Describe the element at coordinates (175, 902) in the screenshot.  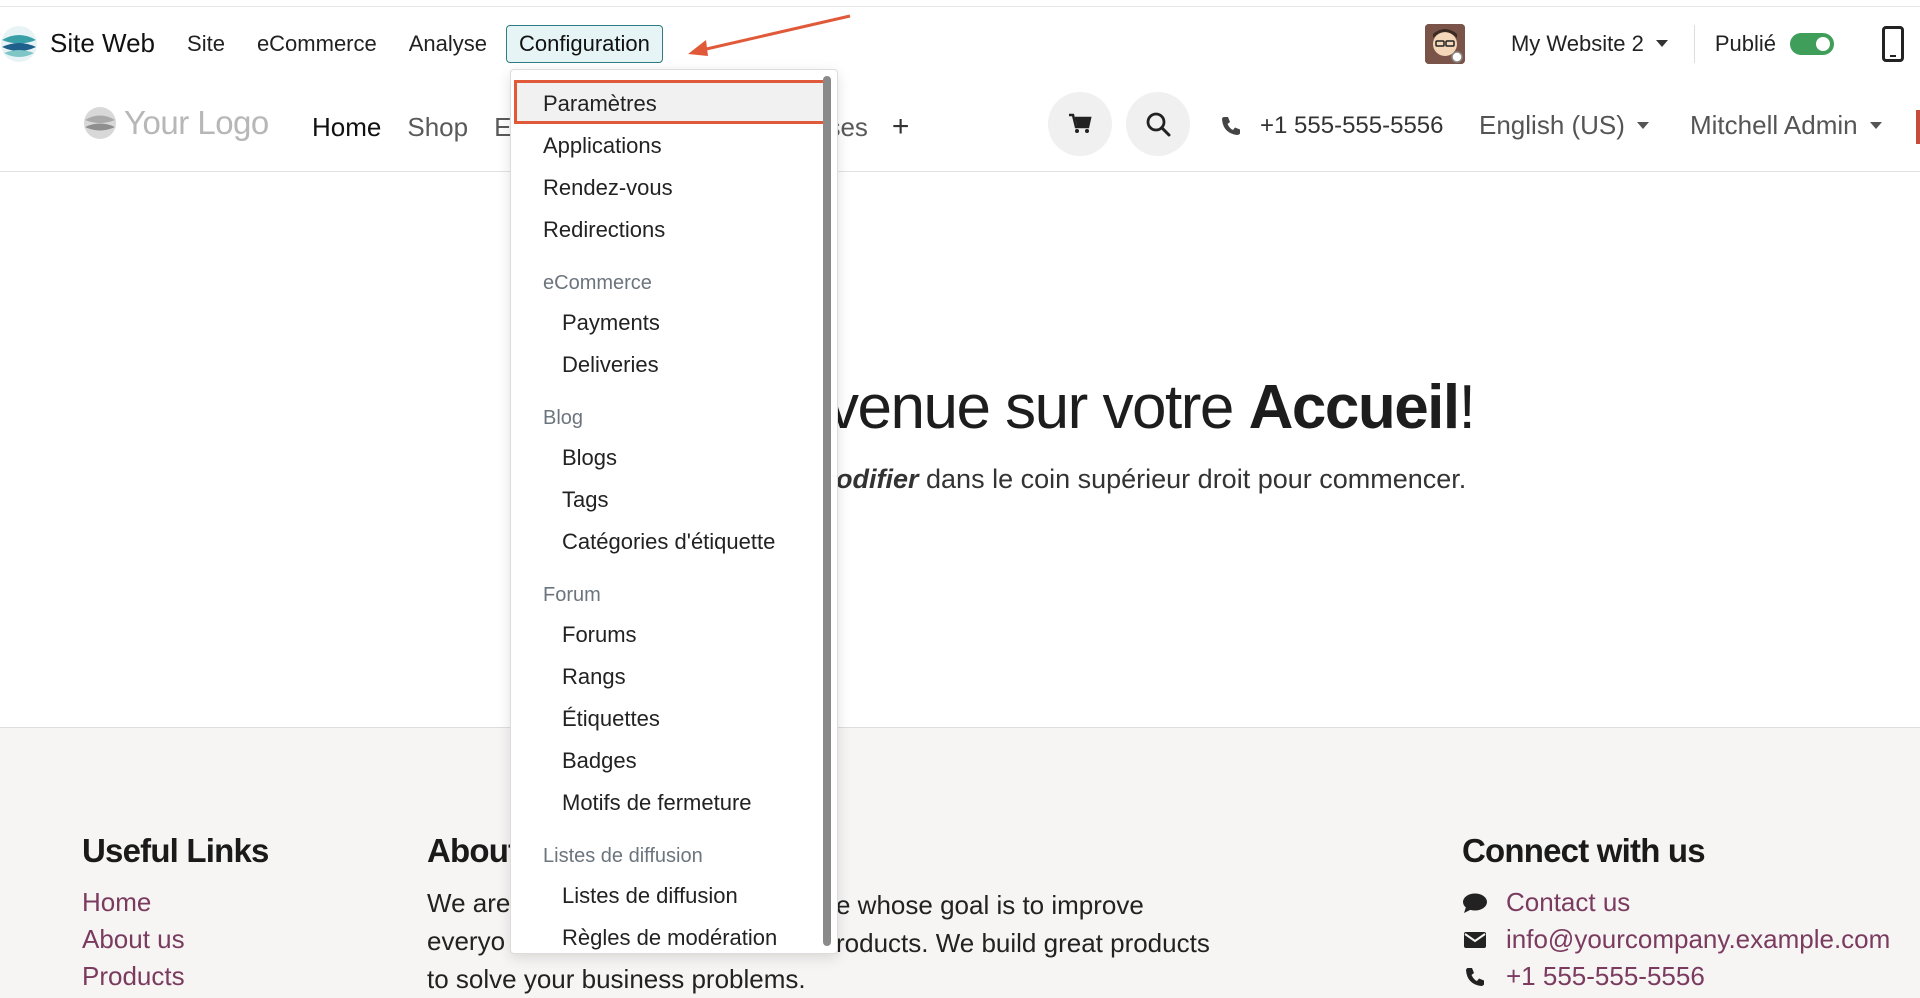
I see `footer-link-home: Home` at that location.